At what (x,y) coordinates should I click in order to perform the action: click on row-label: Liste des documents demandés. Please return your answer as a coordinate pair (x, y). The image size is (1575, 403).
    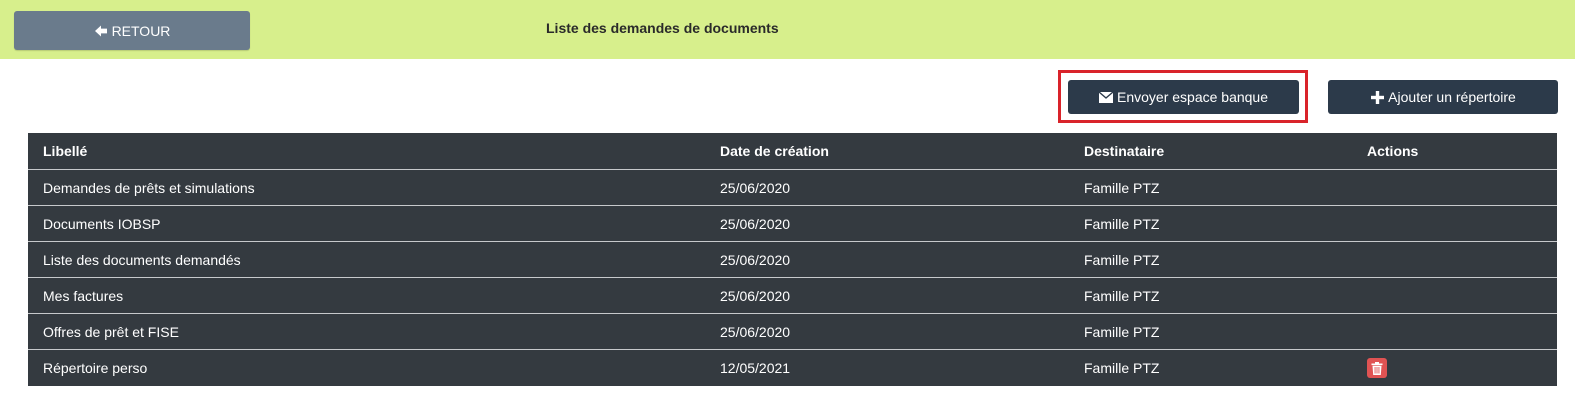
    Looking at the image, I should click on (142, 259).